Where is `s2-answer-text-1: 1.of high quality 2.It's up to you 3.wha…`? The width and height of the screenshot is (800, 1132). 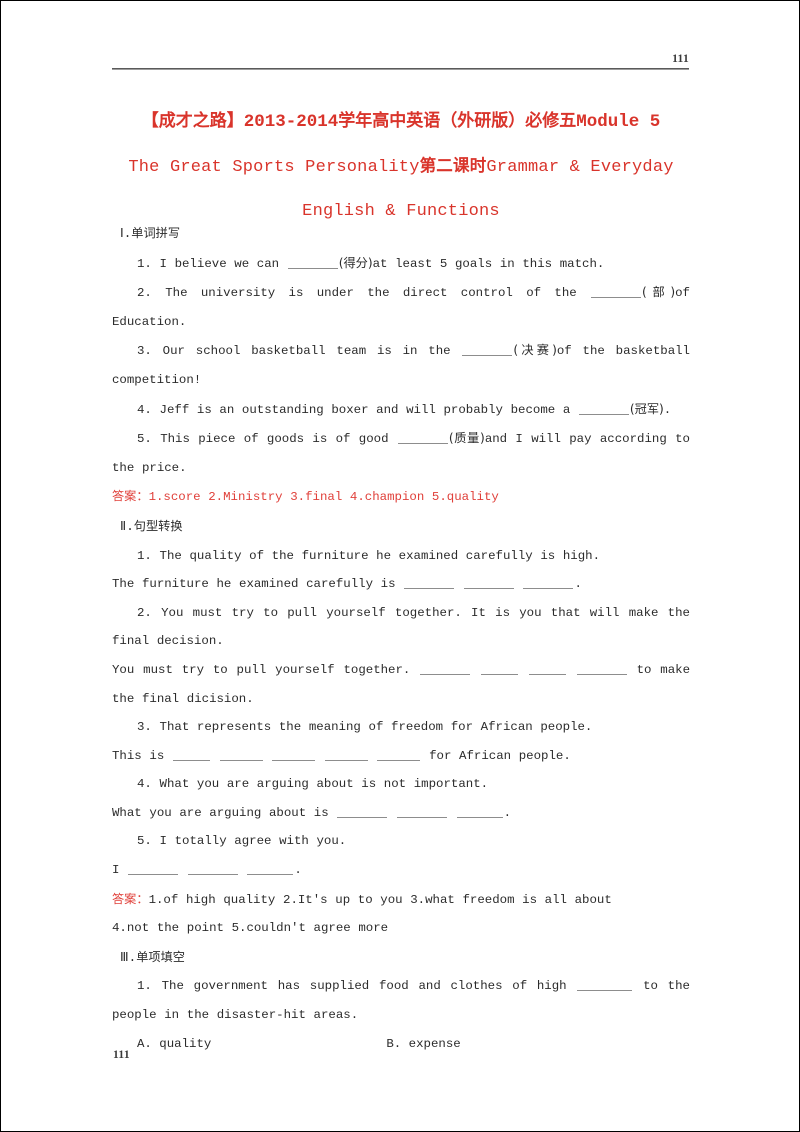
s2-answer-text-1: 1.of high quality 2.It's up to you 3.wha… is located at coordinates (380, 899).